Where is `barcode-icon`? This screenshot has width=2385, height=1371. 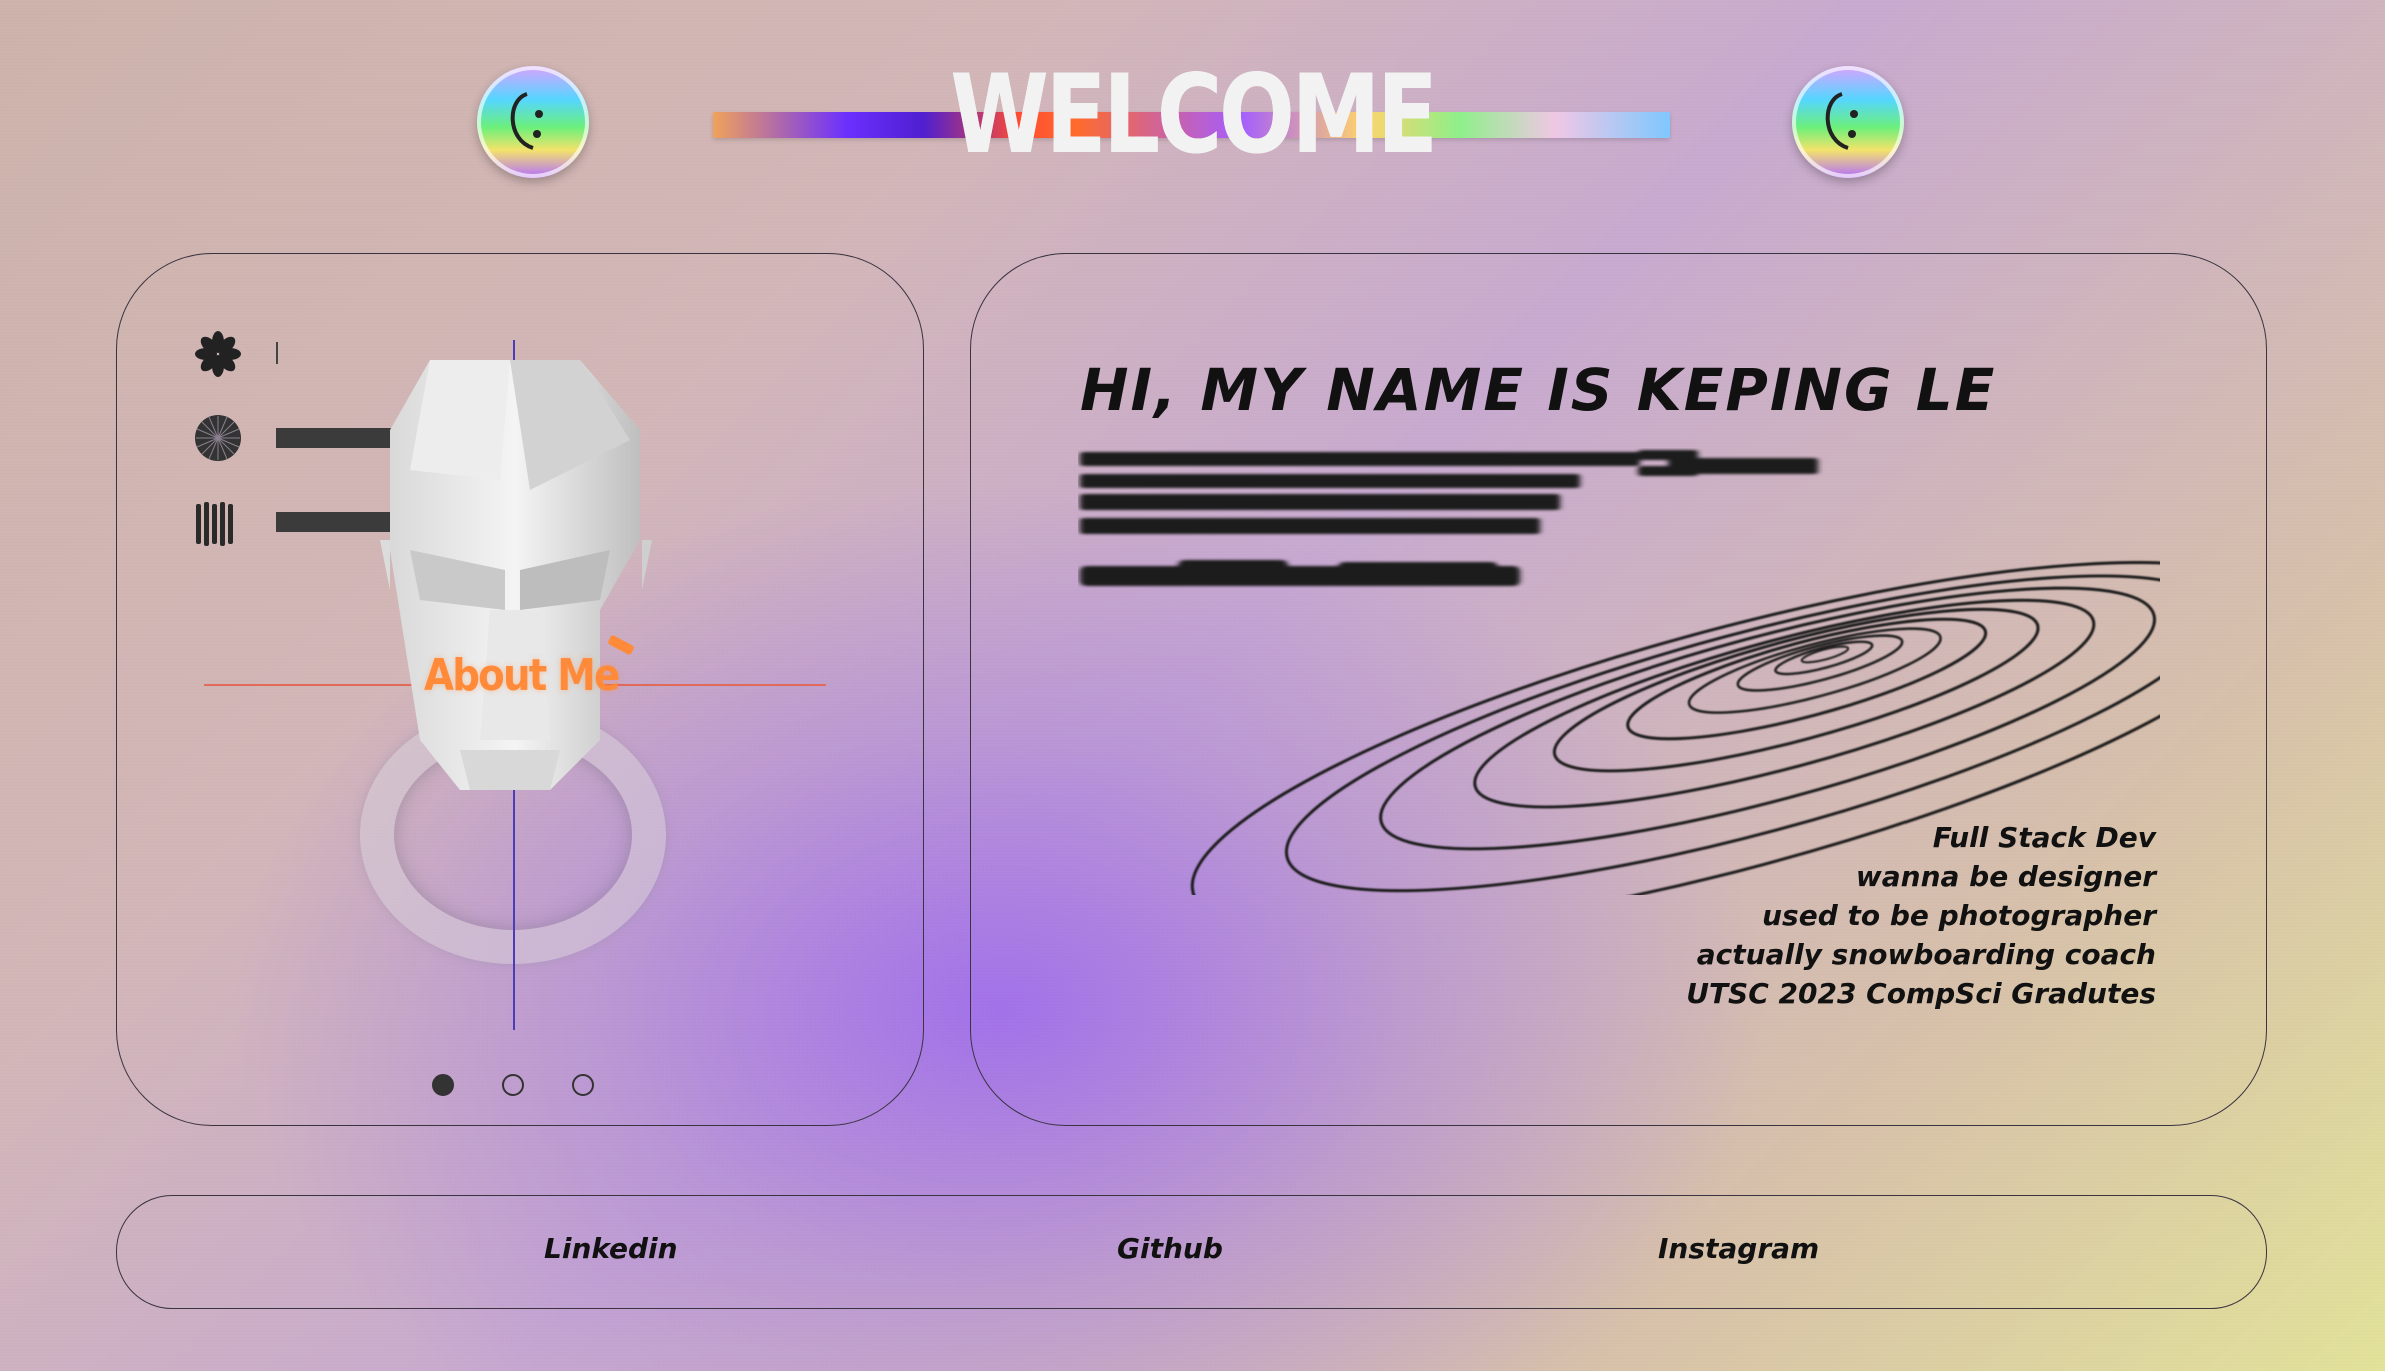
barcode-icon is located at coordinates (216, 526).